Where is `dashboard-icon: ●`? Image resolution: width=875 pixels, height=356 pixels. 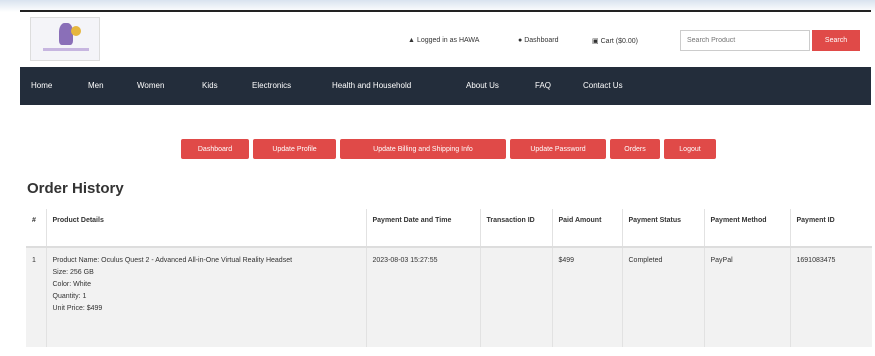 dashboard-icon: ● is located at coordinates (520, 40).